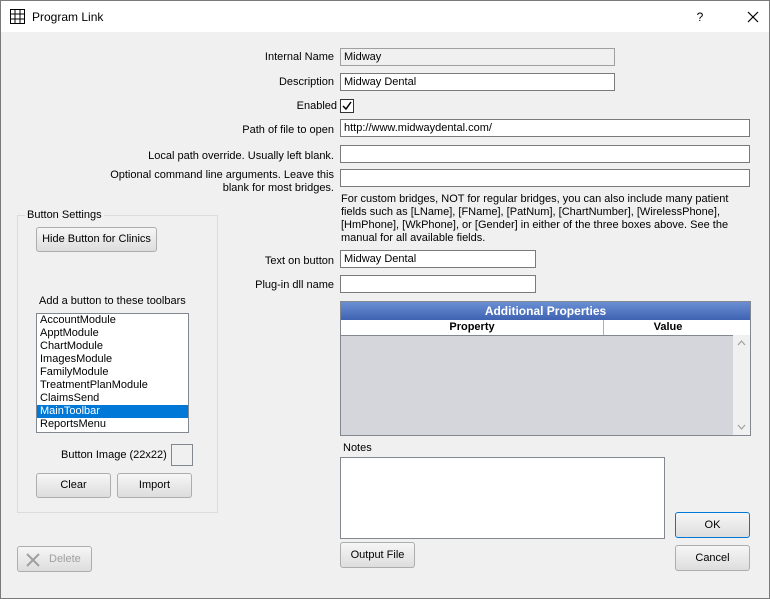 The image size is (770, 599). What do you see at coordinates (545, 368) in the screenshot?
I see `additional-properties-grid: Additional Properties Property Value` at bounding box center [545, 368].